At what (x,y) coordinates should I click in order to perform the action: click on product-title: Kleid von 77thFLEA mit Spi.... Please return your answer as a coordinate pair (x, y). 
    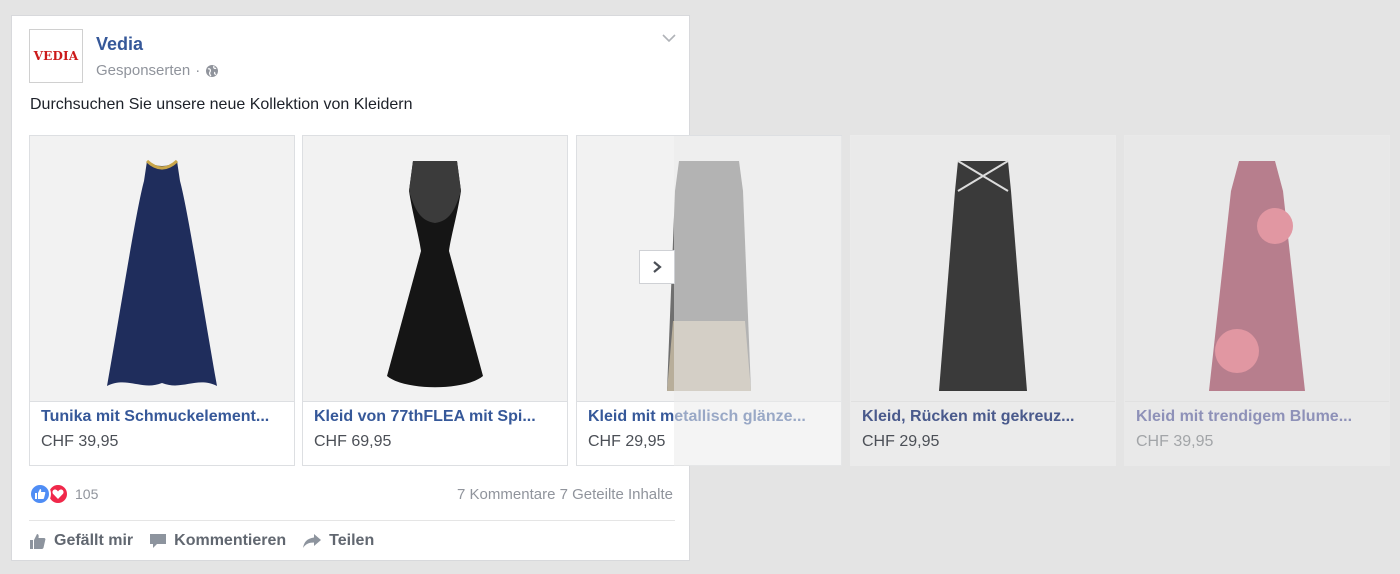
    Looking at the image, I should click on (439, 417).